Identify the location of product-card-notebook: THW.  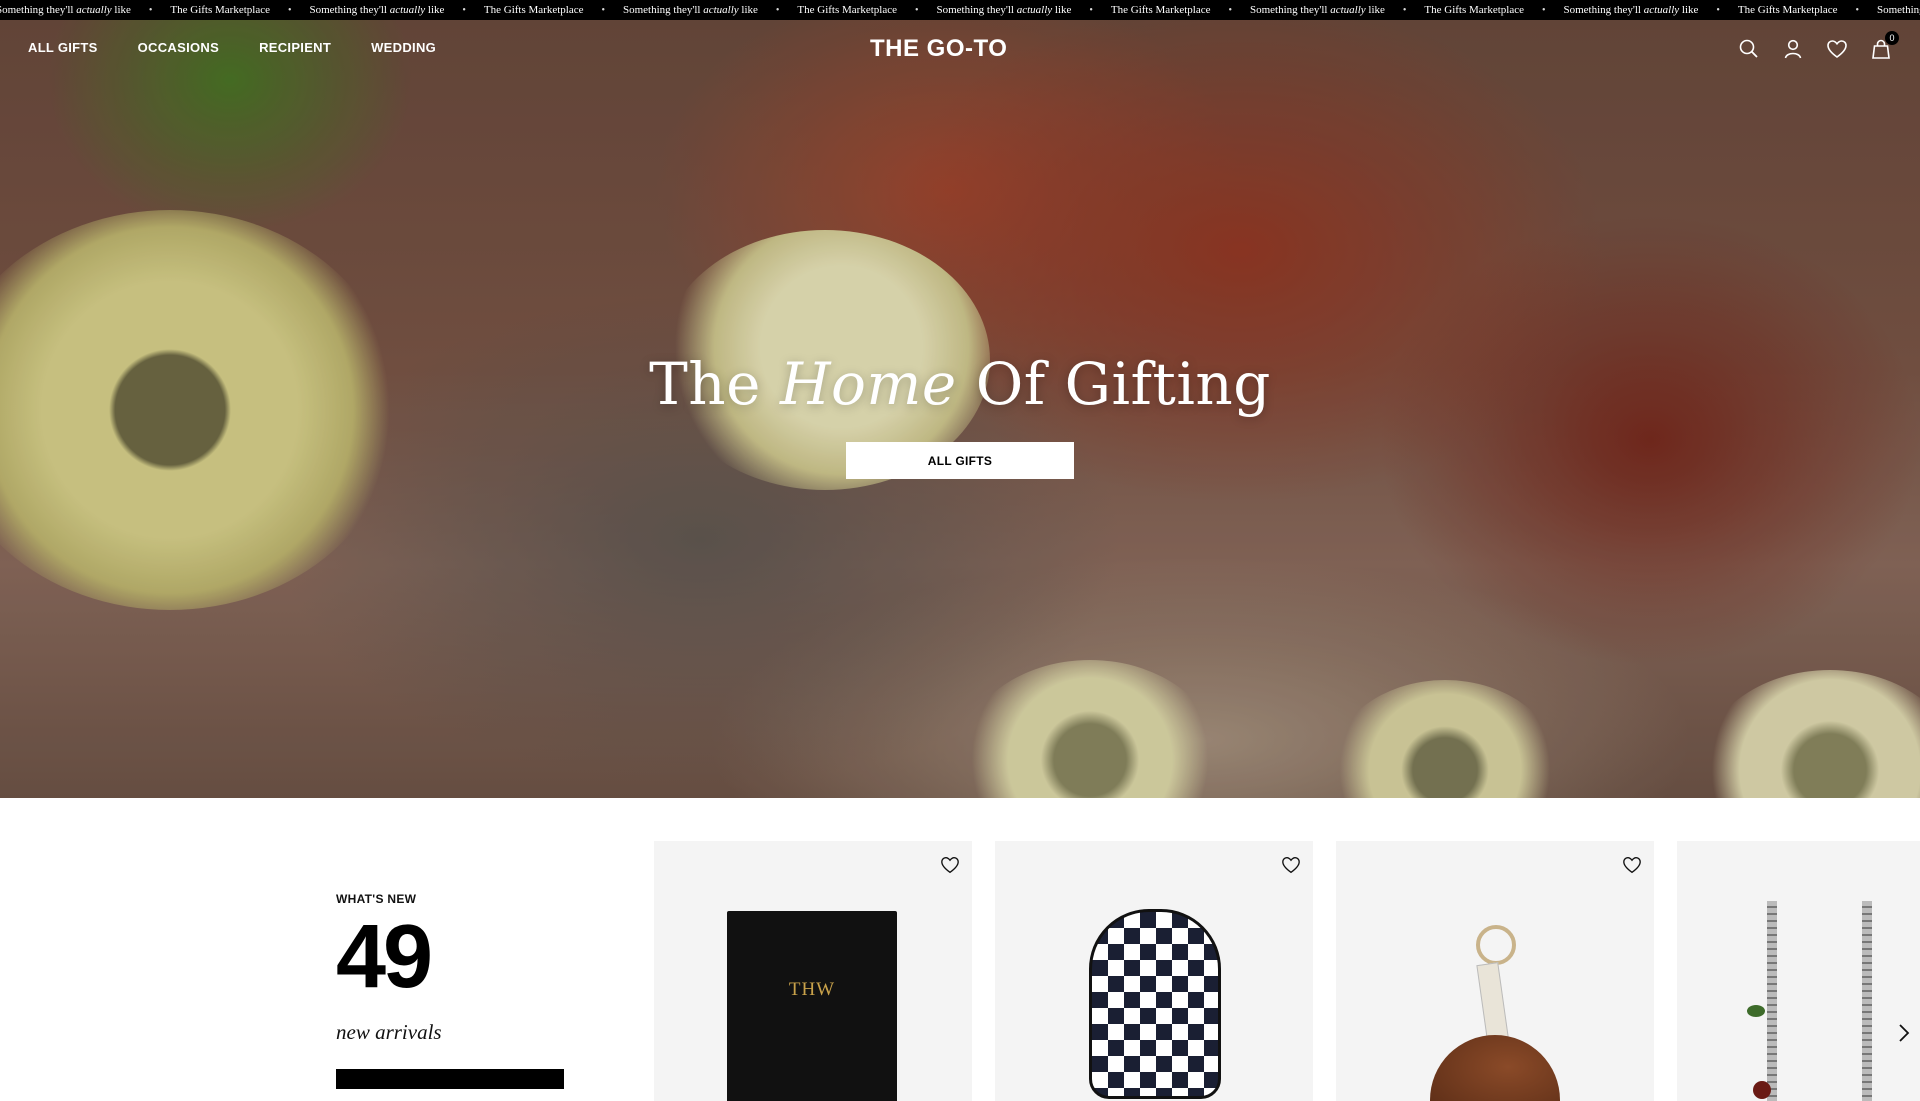
(813, 971).